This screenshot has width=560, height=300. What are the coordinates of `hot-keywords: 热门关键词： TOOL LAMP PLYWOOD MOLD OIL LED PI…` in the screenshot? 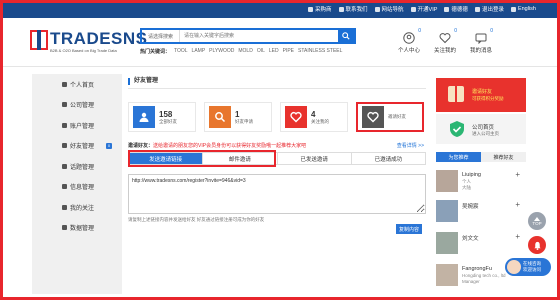 It's located at (241, 51).